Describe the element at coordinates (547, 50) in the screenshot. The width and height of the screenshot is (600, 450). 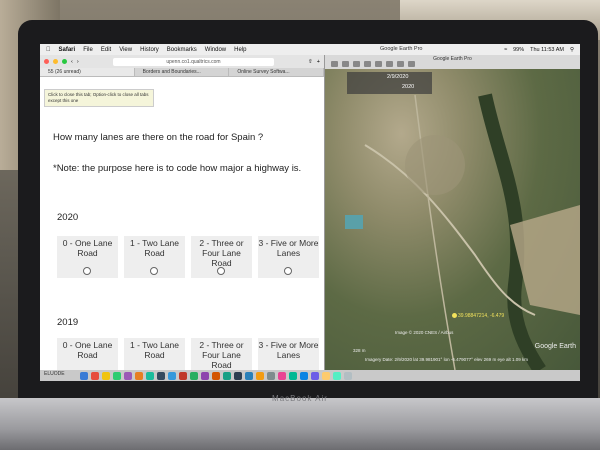
I see `clock: Thu 11:53 AM` at that location.